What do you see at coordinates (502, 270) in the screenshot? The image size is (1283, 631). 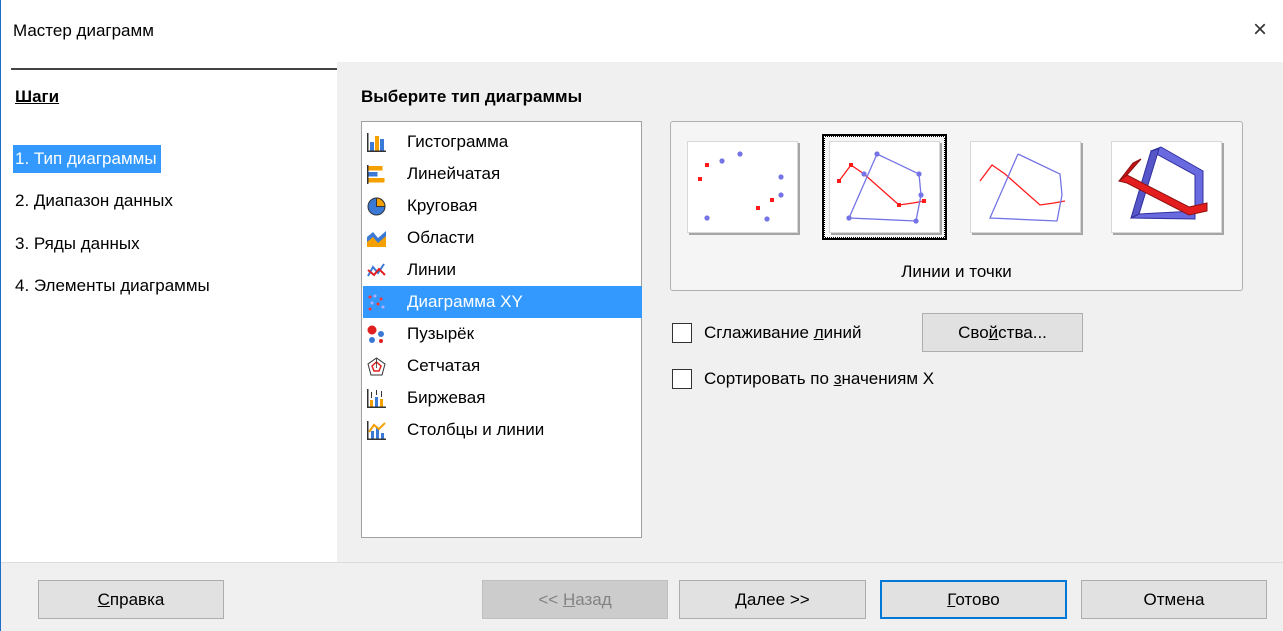 I see `chart-type-line: Линии` at bounding box center [502, 270].